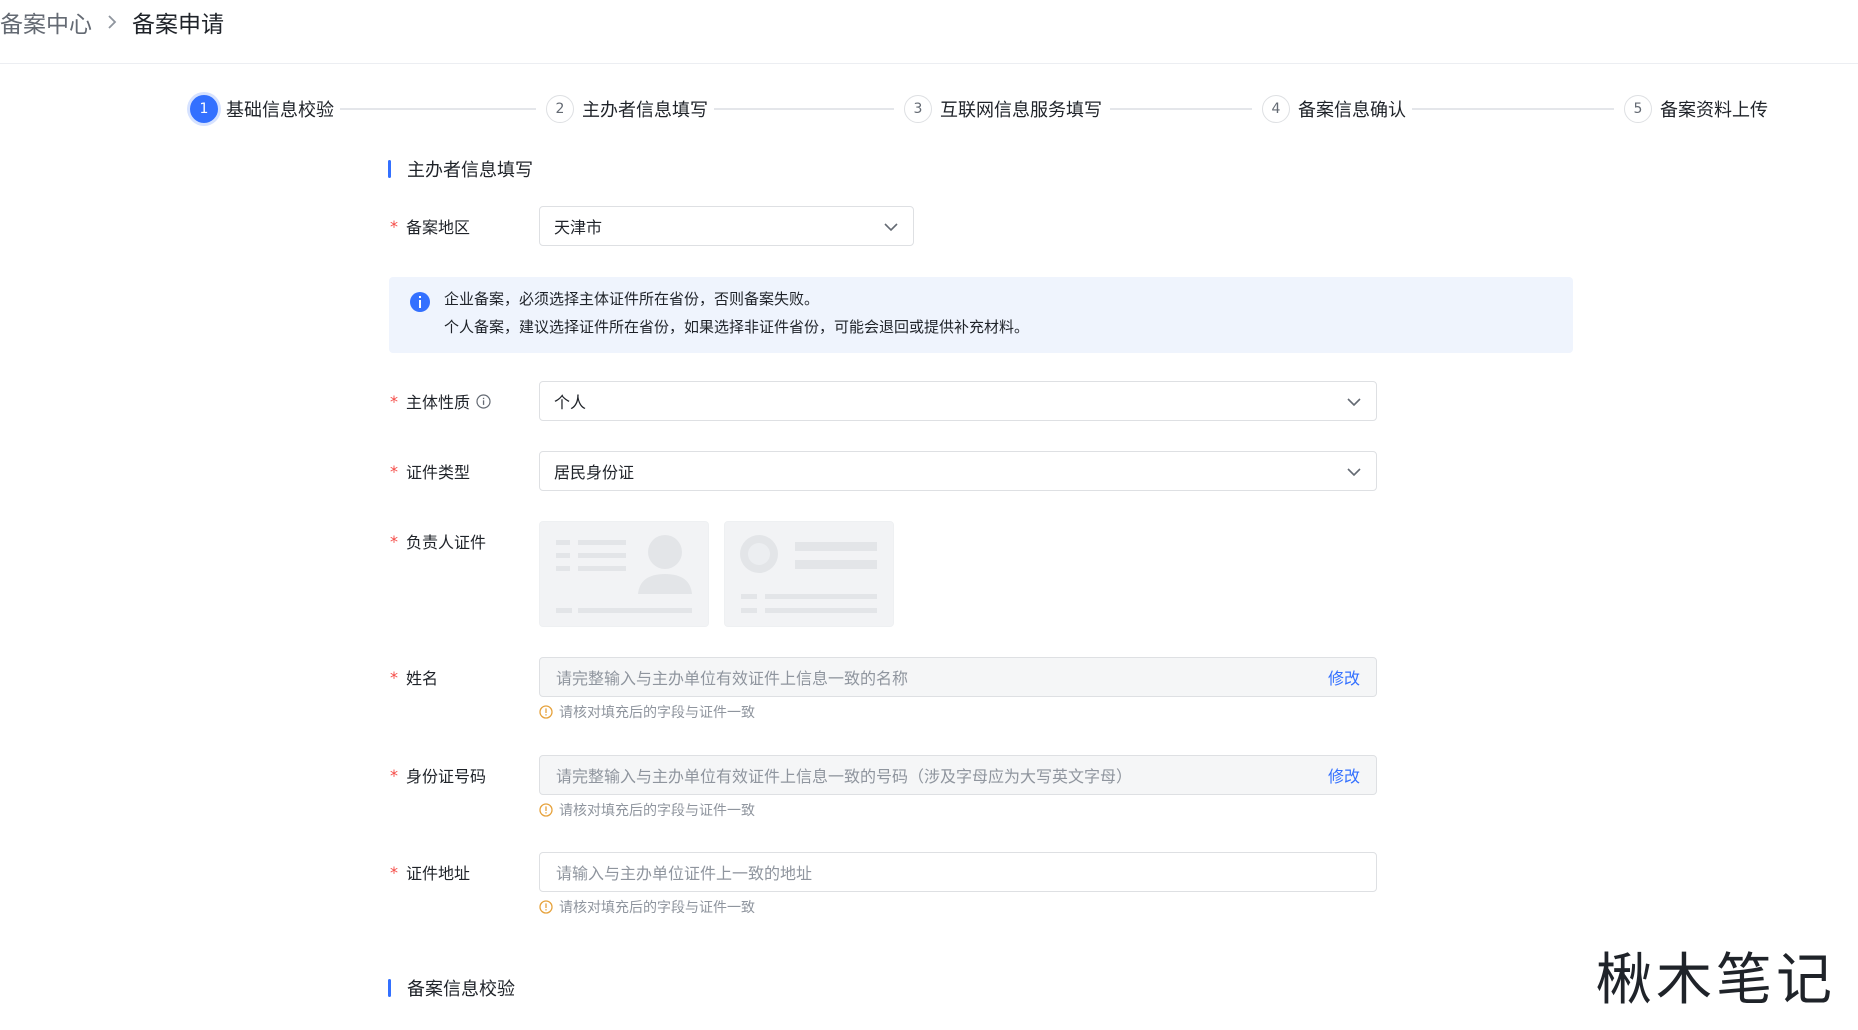 This screenshot has width=1858, height=1030. I want to click on id-card-back-icon, so click(808, 574).